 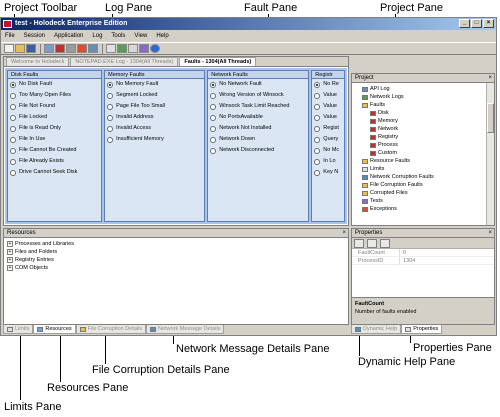 What do you see at coordinates (82, 48) in the screenshot?
I see `fault-icon` at bounding box center [82, 48].